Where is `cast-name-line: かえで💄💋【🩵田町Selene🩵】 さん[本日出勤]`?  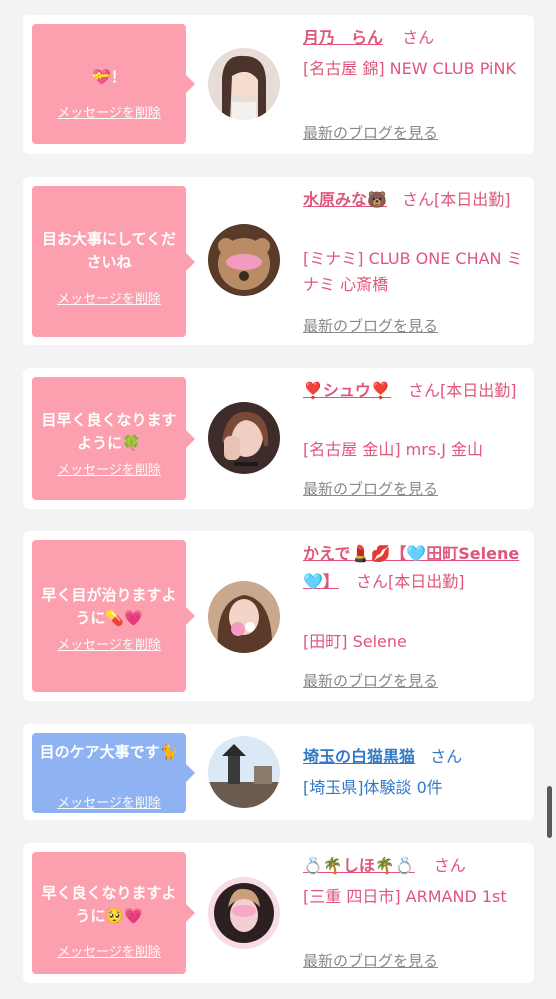 cast-name-line: かえで💄💋【🩵田町Selene🩵】 さん[本日出勤] is located at coordinates (416, 568).